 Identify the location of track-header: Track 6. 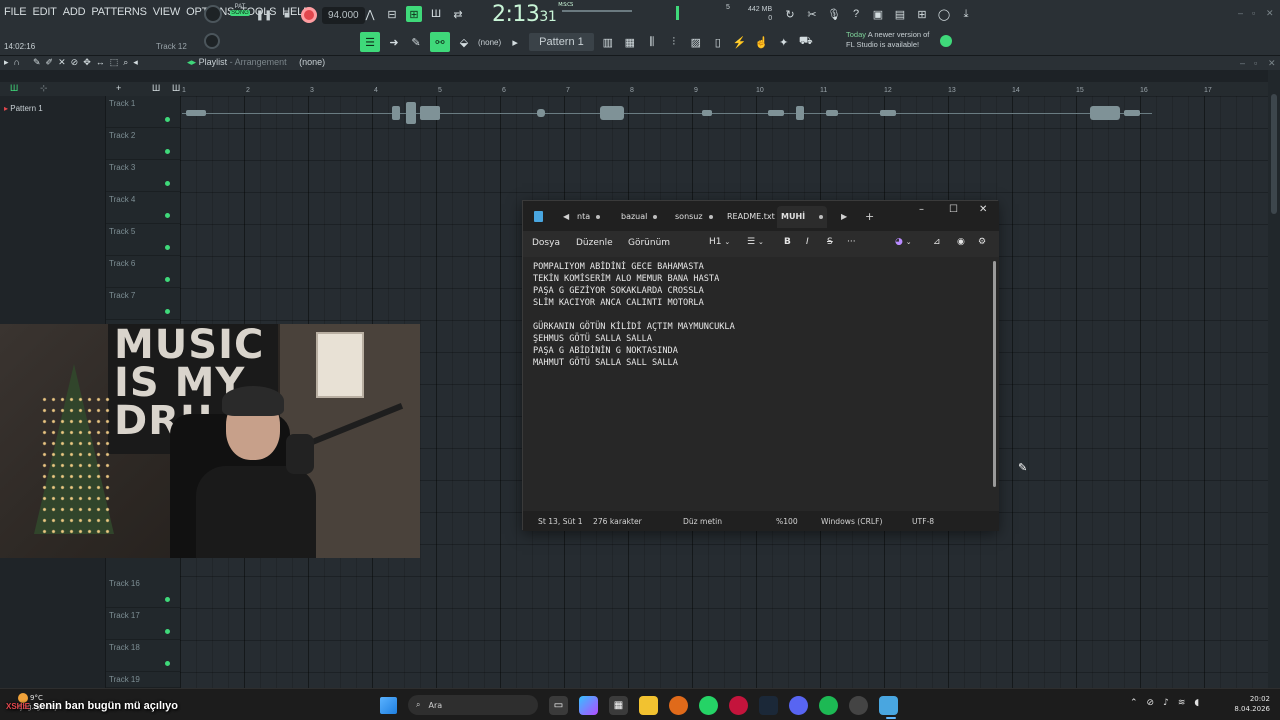
(143, 272).